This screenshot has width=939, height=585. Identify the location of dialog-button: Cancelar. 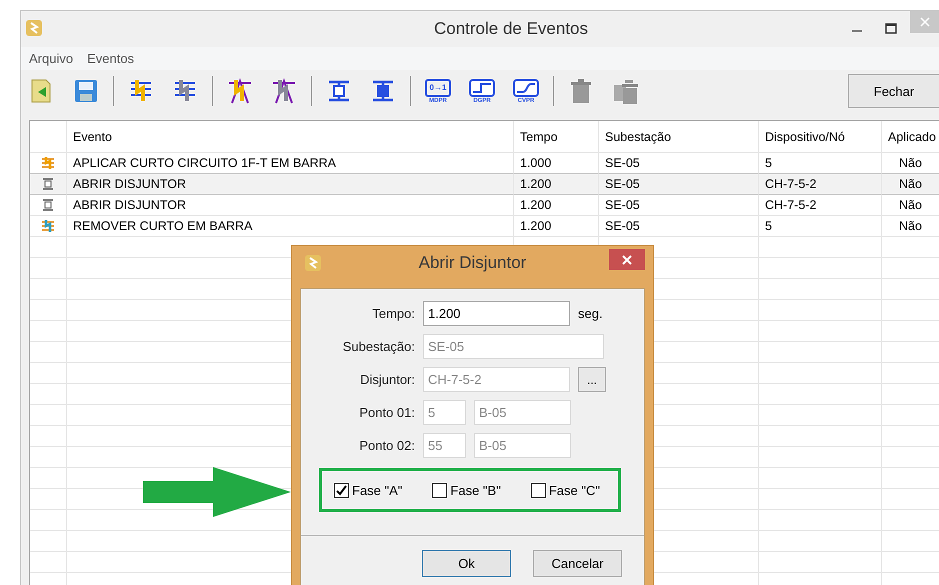
(577, 563).